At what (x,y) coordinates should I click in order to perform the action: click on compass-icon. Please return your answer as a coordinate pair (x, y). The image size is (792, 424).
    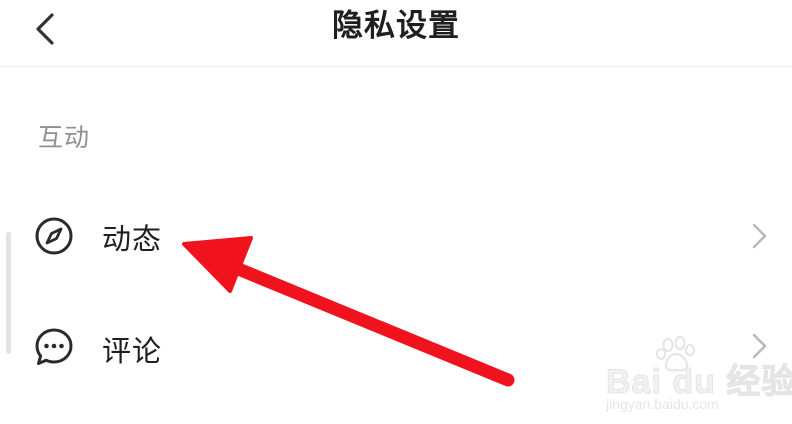
    Looking at the image, I should click on (54, 236).